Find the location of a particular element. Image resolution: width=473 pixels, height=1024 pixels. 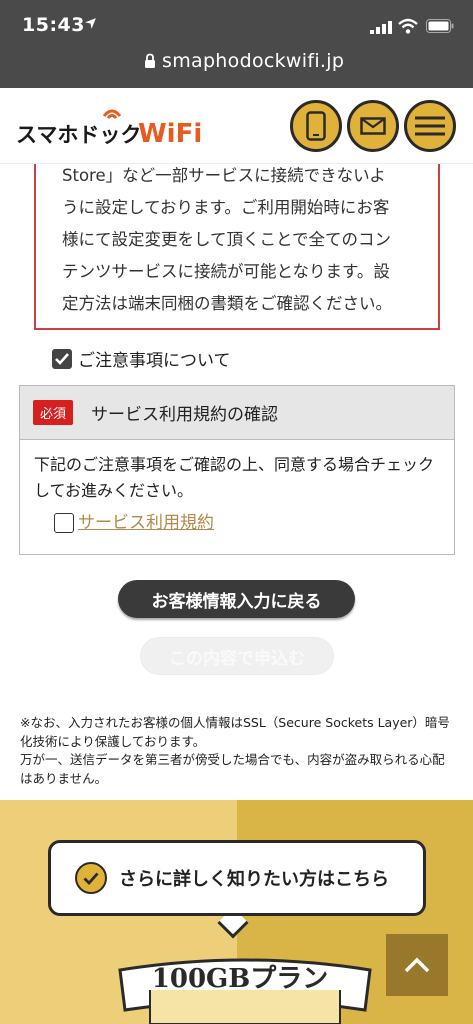

notice-line: テンツサービスに接続が可能となります。設 is located at coordinates (226, 271).